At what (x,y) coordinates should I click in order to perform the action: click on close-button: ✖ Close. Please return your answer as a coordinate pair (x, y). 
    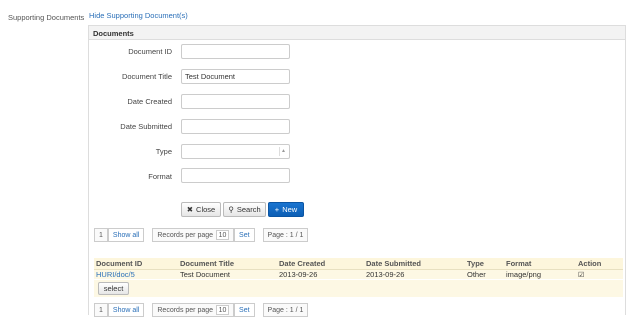
    Looking at the image, I should click on (201, 209).